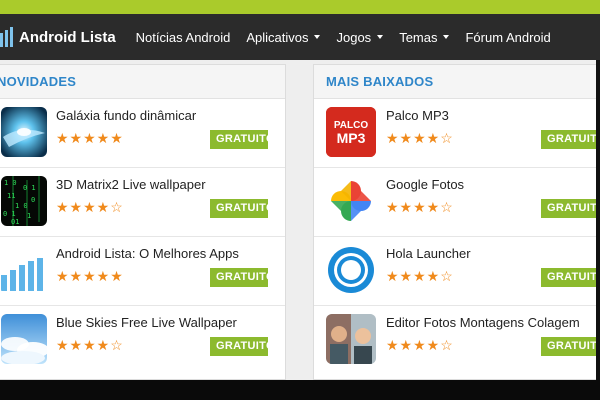 This screenshot has width=600, height=400. What do you see at coordinates (351, 339) in the screenshot?
I see `photo-collage-icon` at bounding box center [351, 339].